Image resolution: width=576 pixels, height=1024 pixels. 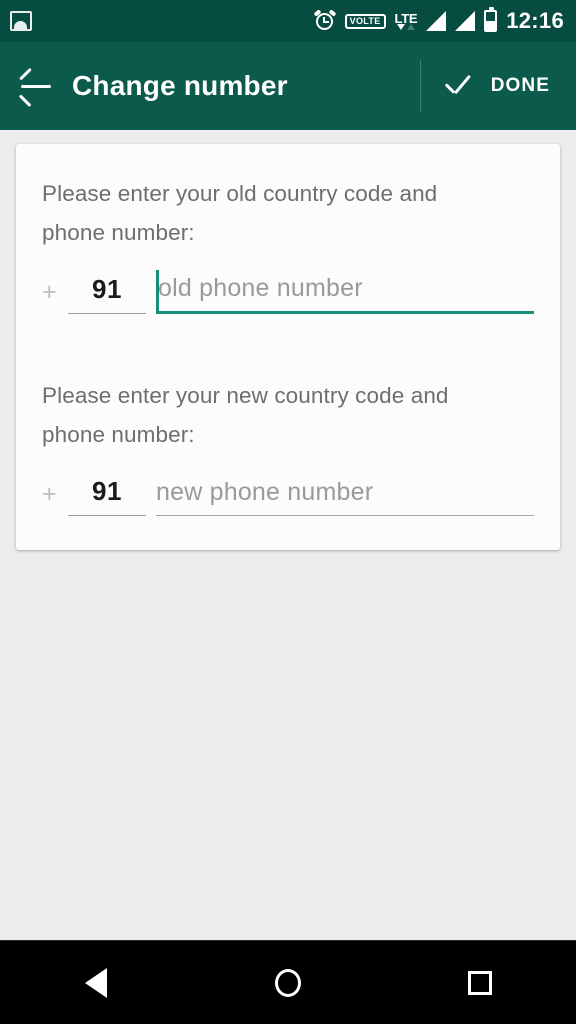 What do you see at coordinates (458, 86) in the screenshot?
I see `check-icon` at bounding box center [458, 86].